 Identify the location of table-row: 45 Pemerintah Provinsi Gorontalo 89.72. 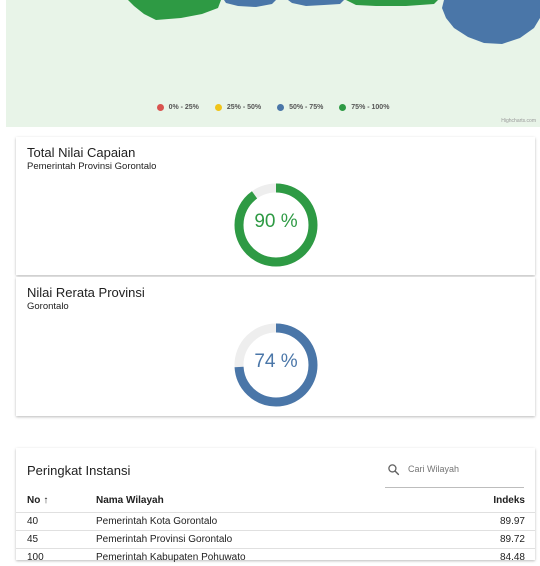
(275, 538).